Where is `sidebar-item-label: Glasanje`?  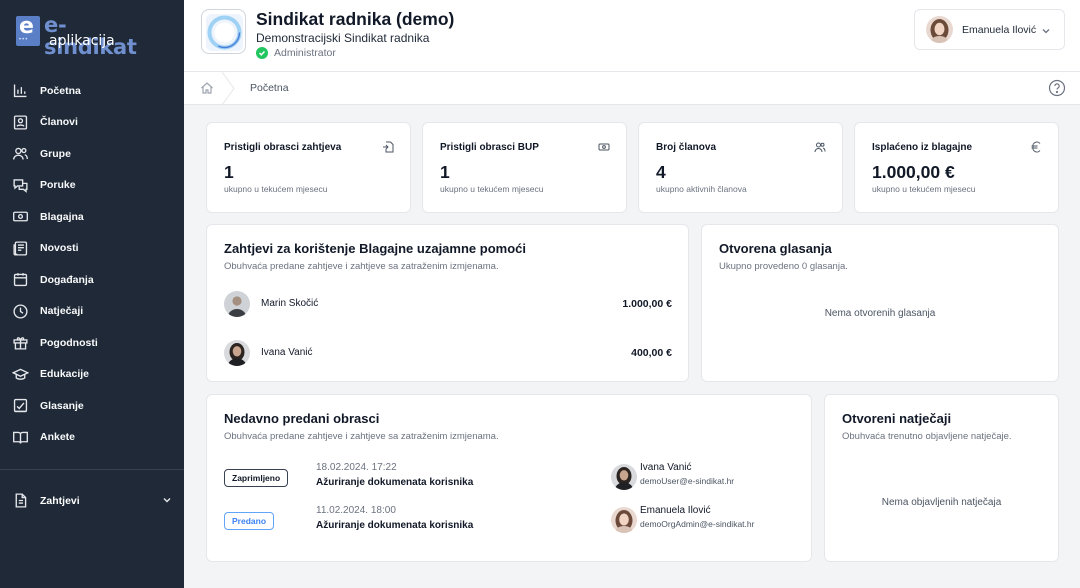 sidebar-item-label: Glasanje is located at coordinates (62, 405).